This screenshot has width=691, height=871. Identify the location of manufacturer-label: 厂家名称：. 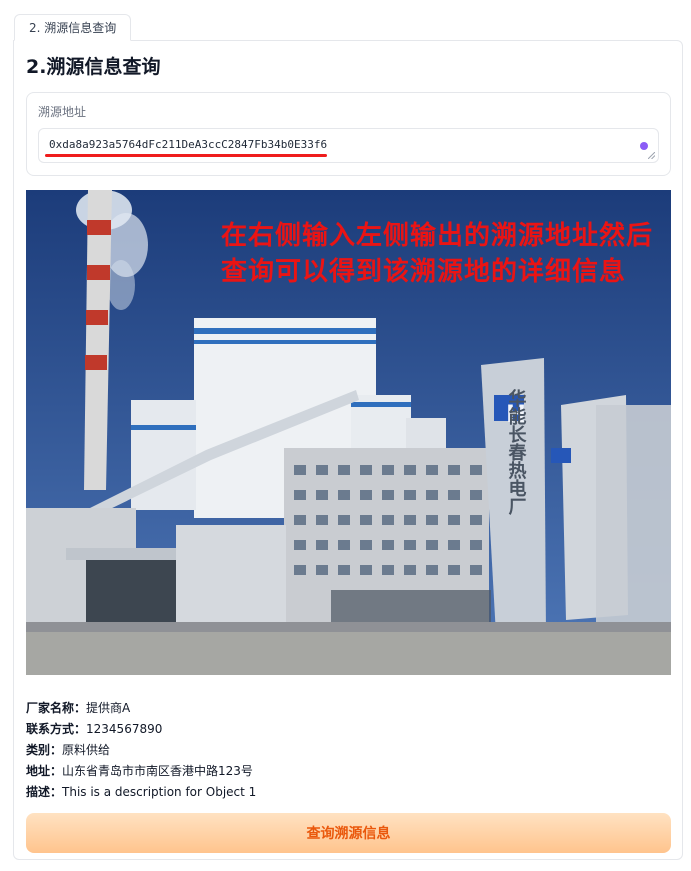
(56, 708).